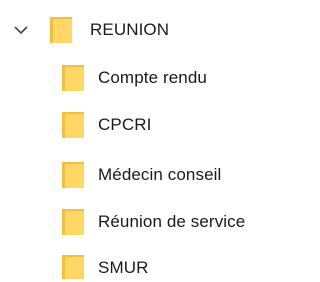 This screenshot has height=282, width=320. I want to click on tree-item-cpcri: CPCRI, so click(105, 125).